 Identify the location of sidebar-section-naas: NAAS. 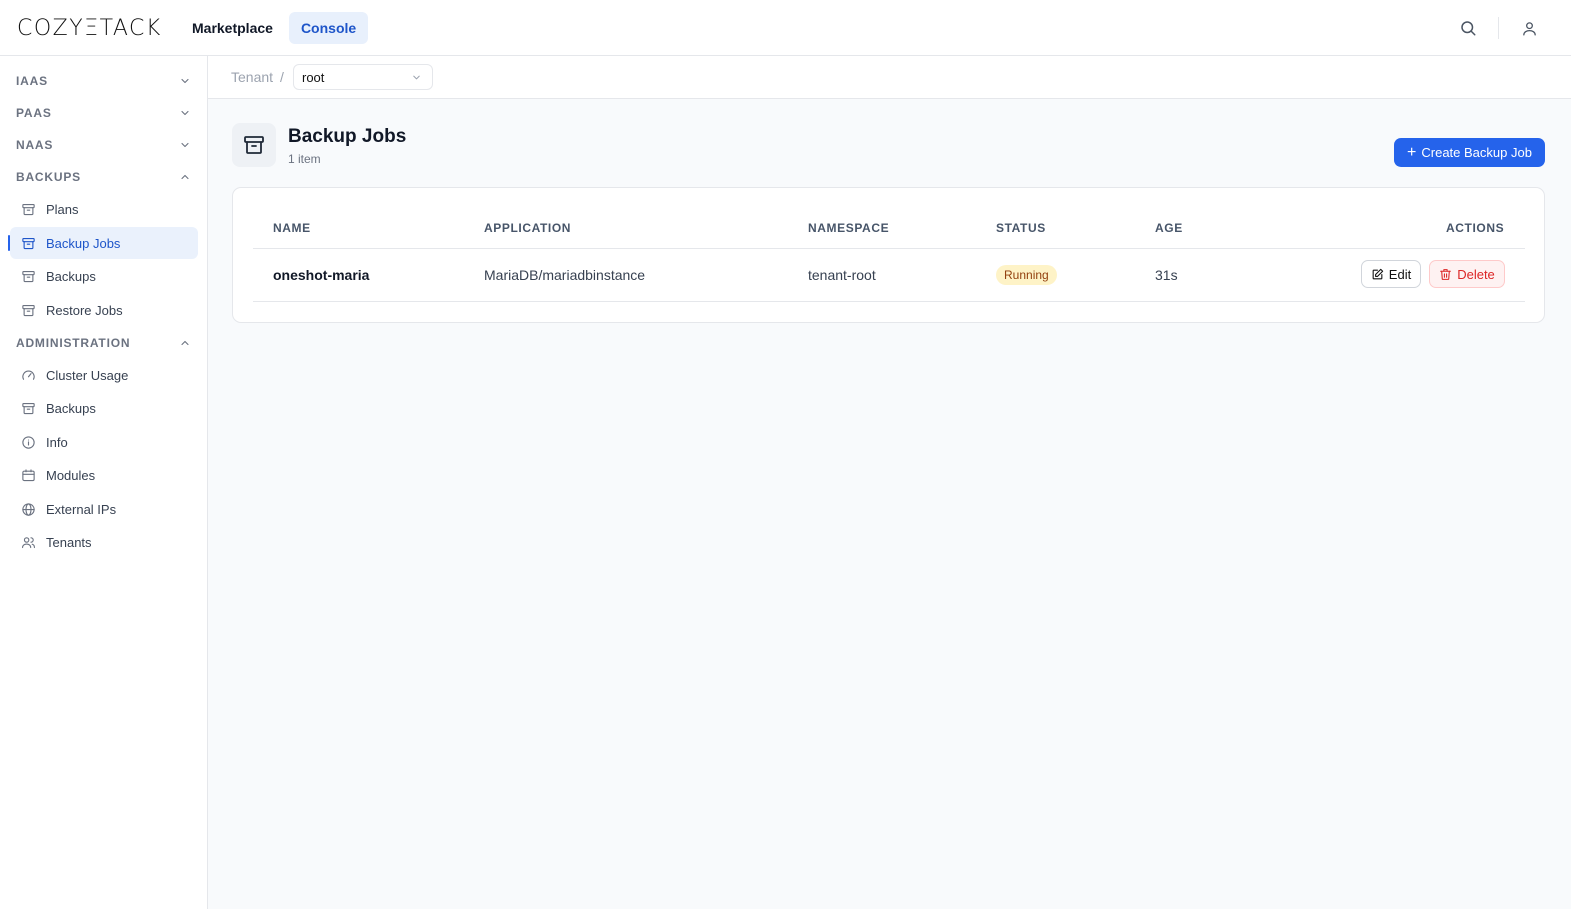
(104, 145).